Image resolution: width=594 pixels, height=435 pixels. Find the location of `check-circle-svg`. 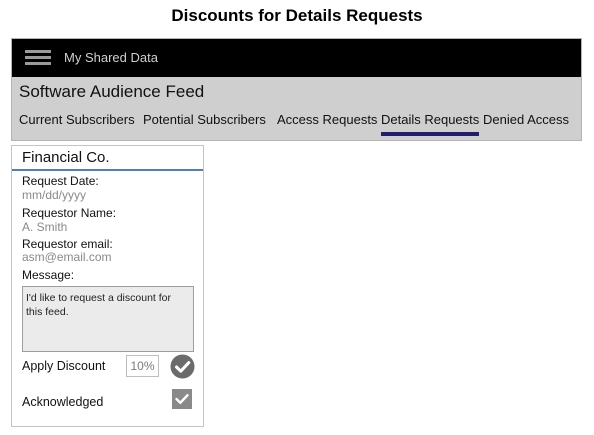

check-circle-svg is located at coordinates (182, 366).